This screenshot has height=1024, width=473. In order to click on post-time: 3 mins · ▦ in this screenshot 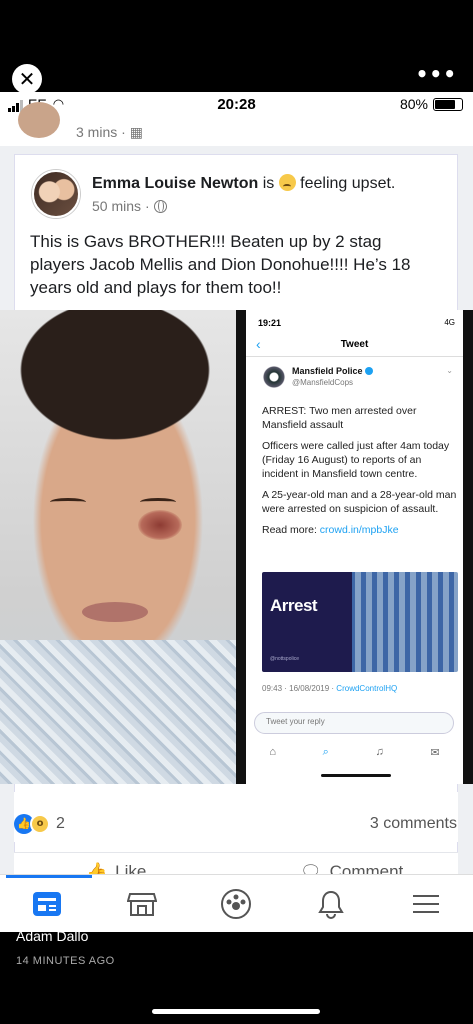, I will do `click(109, 132)`.